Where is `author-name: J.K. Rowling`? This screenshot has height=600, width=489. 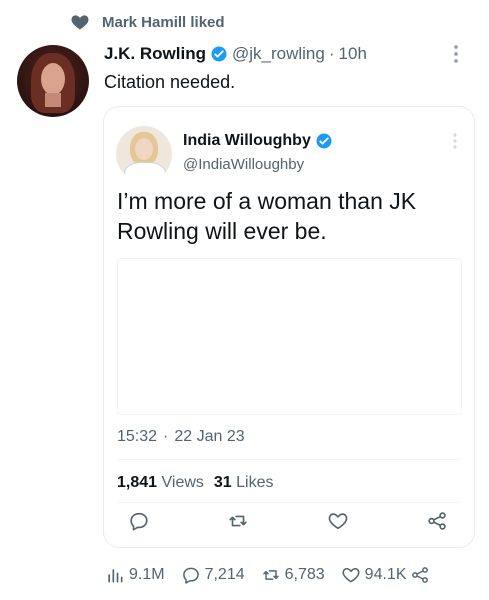 author-name: J.K. Rowling is located at coordinates (155, 54).